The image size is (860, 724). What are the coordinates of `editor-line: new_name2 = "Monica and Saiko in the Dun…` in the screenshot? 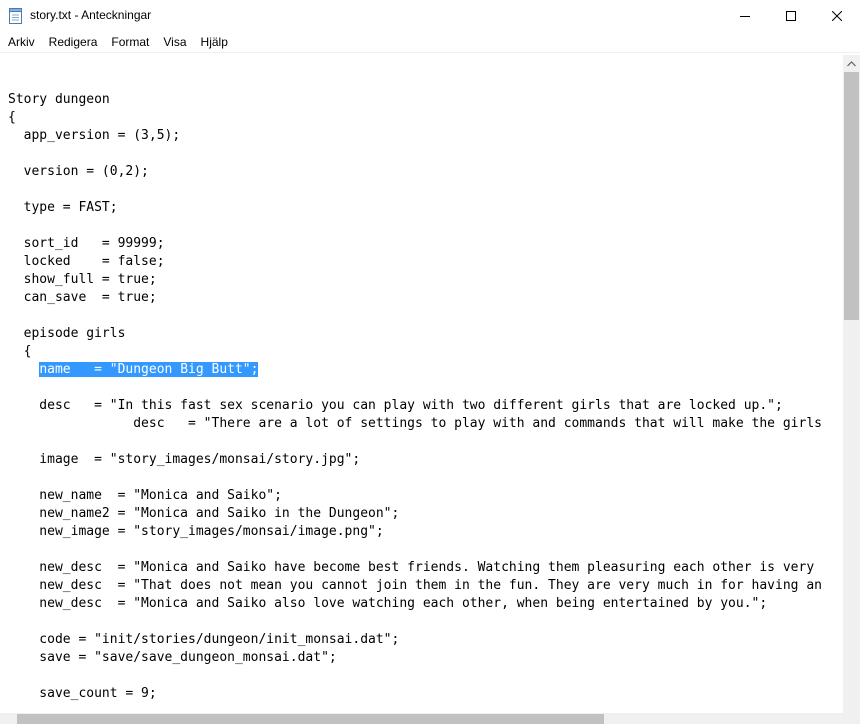 It's located at (204, 513).